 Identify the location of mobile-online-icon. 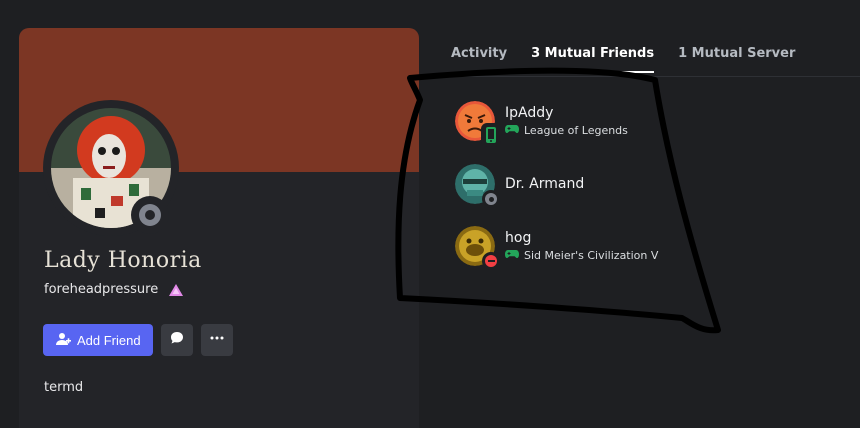
(491, 135).